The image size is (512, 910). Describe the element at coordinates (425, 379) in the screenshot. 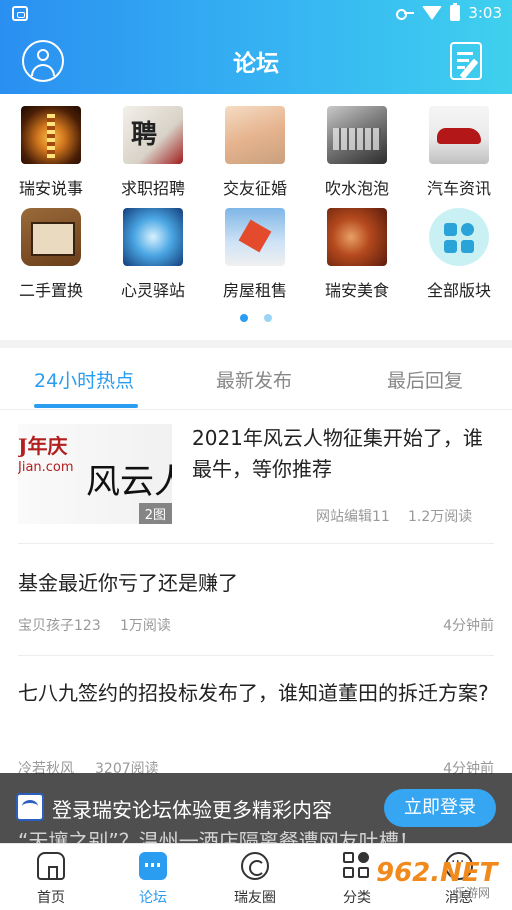

I see `tab-last-reply: 最后回复` at that location.